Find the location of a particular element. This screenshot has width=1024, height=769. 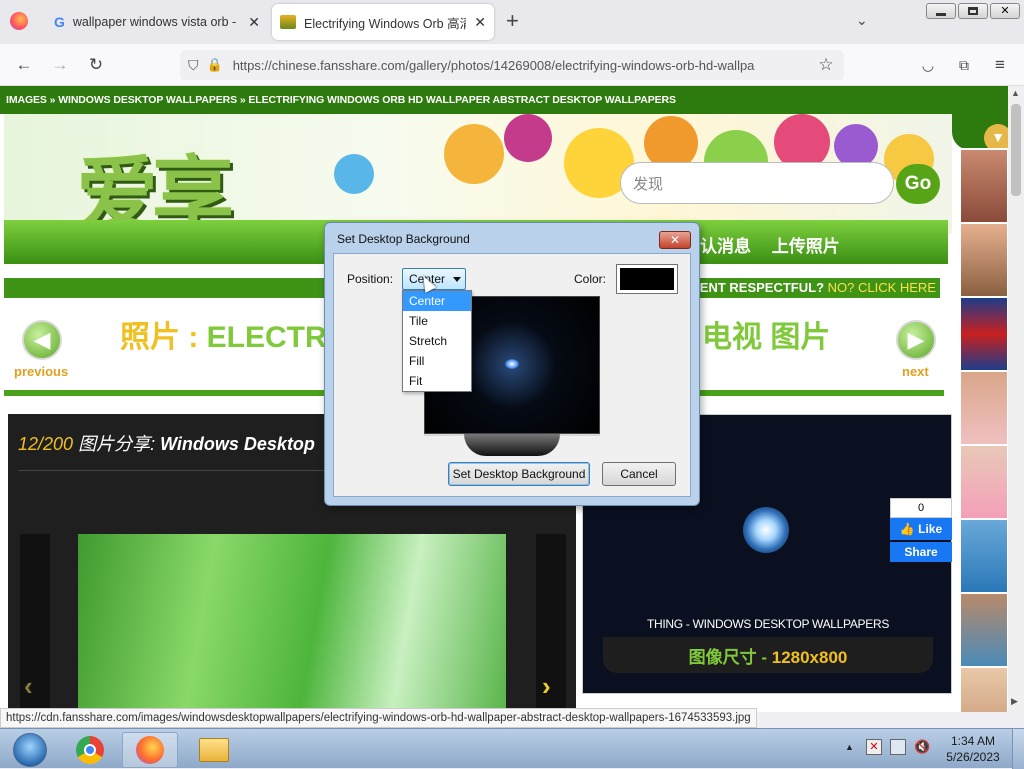

monitor-stand is located at coordinates (512, 445).